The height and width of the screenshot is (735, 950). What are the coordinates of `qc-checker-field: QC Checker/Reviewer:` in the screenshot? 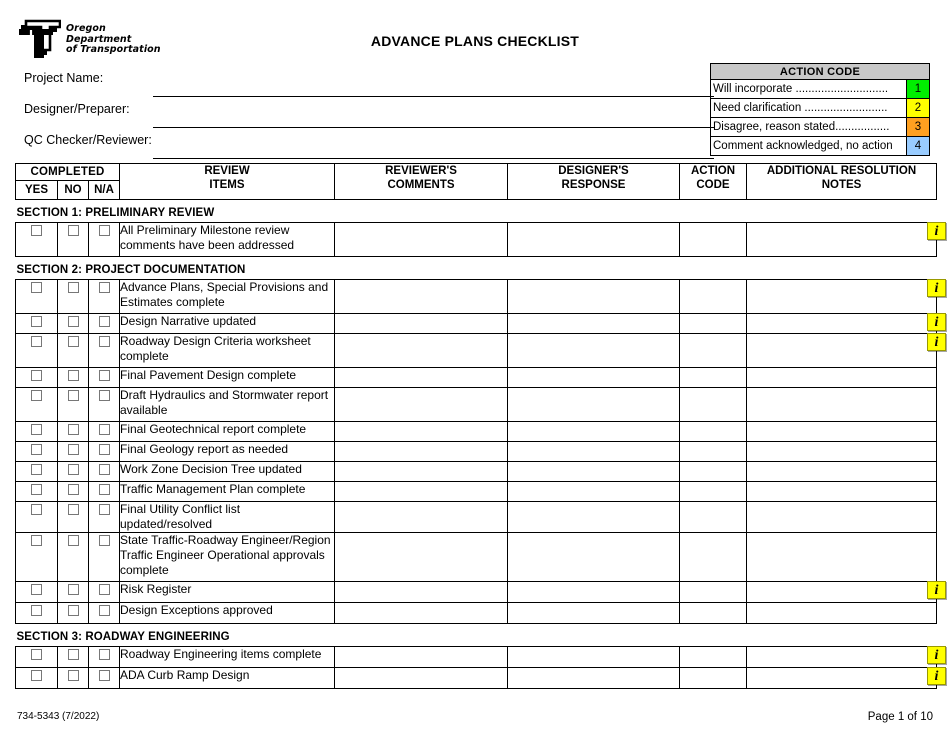 It's located at (369, 146).